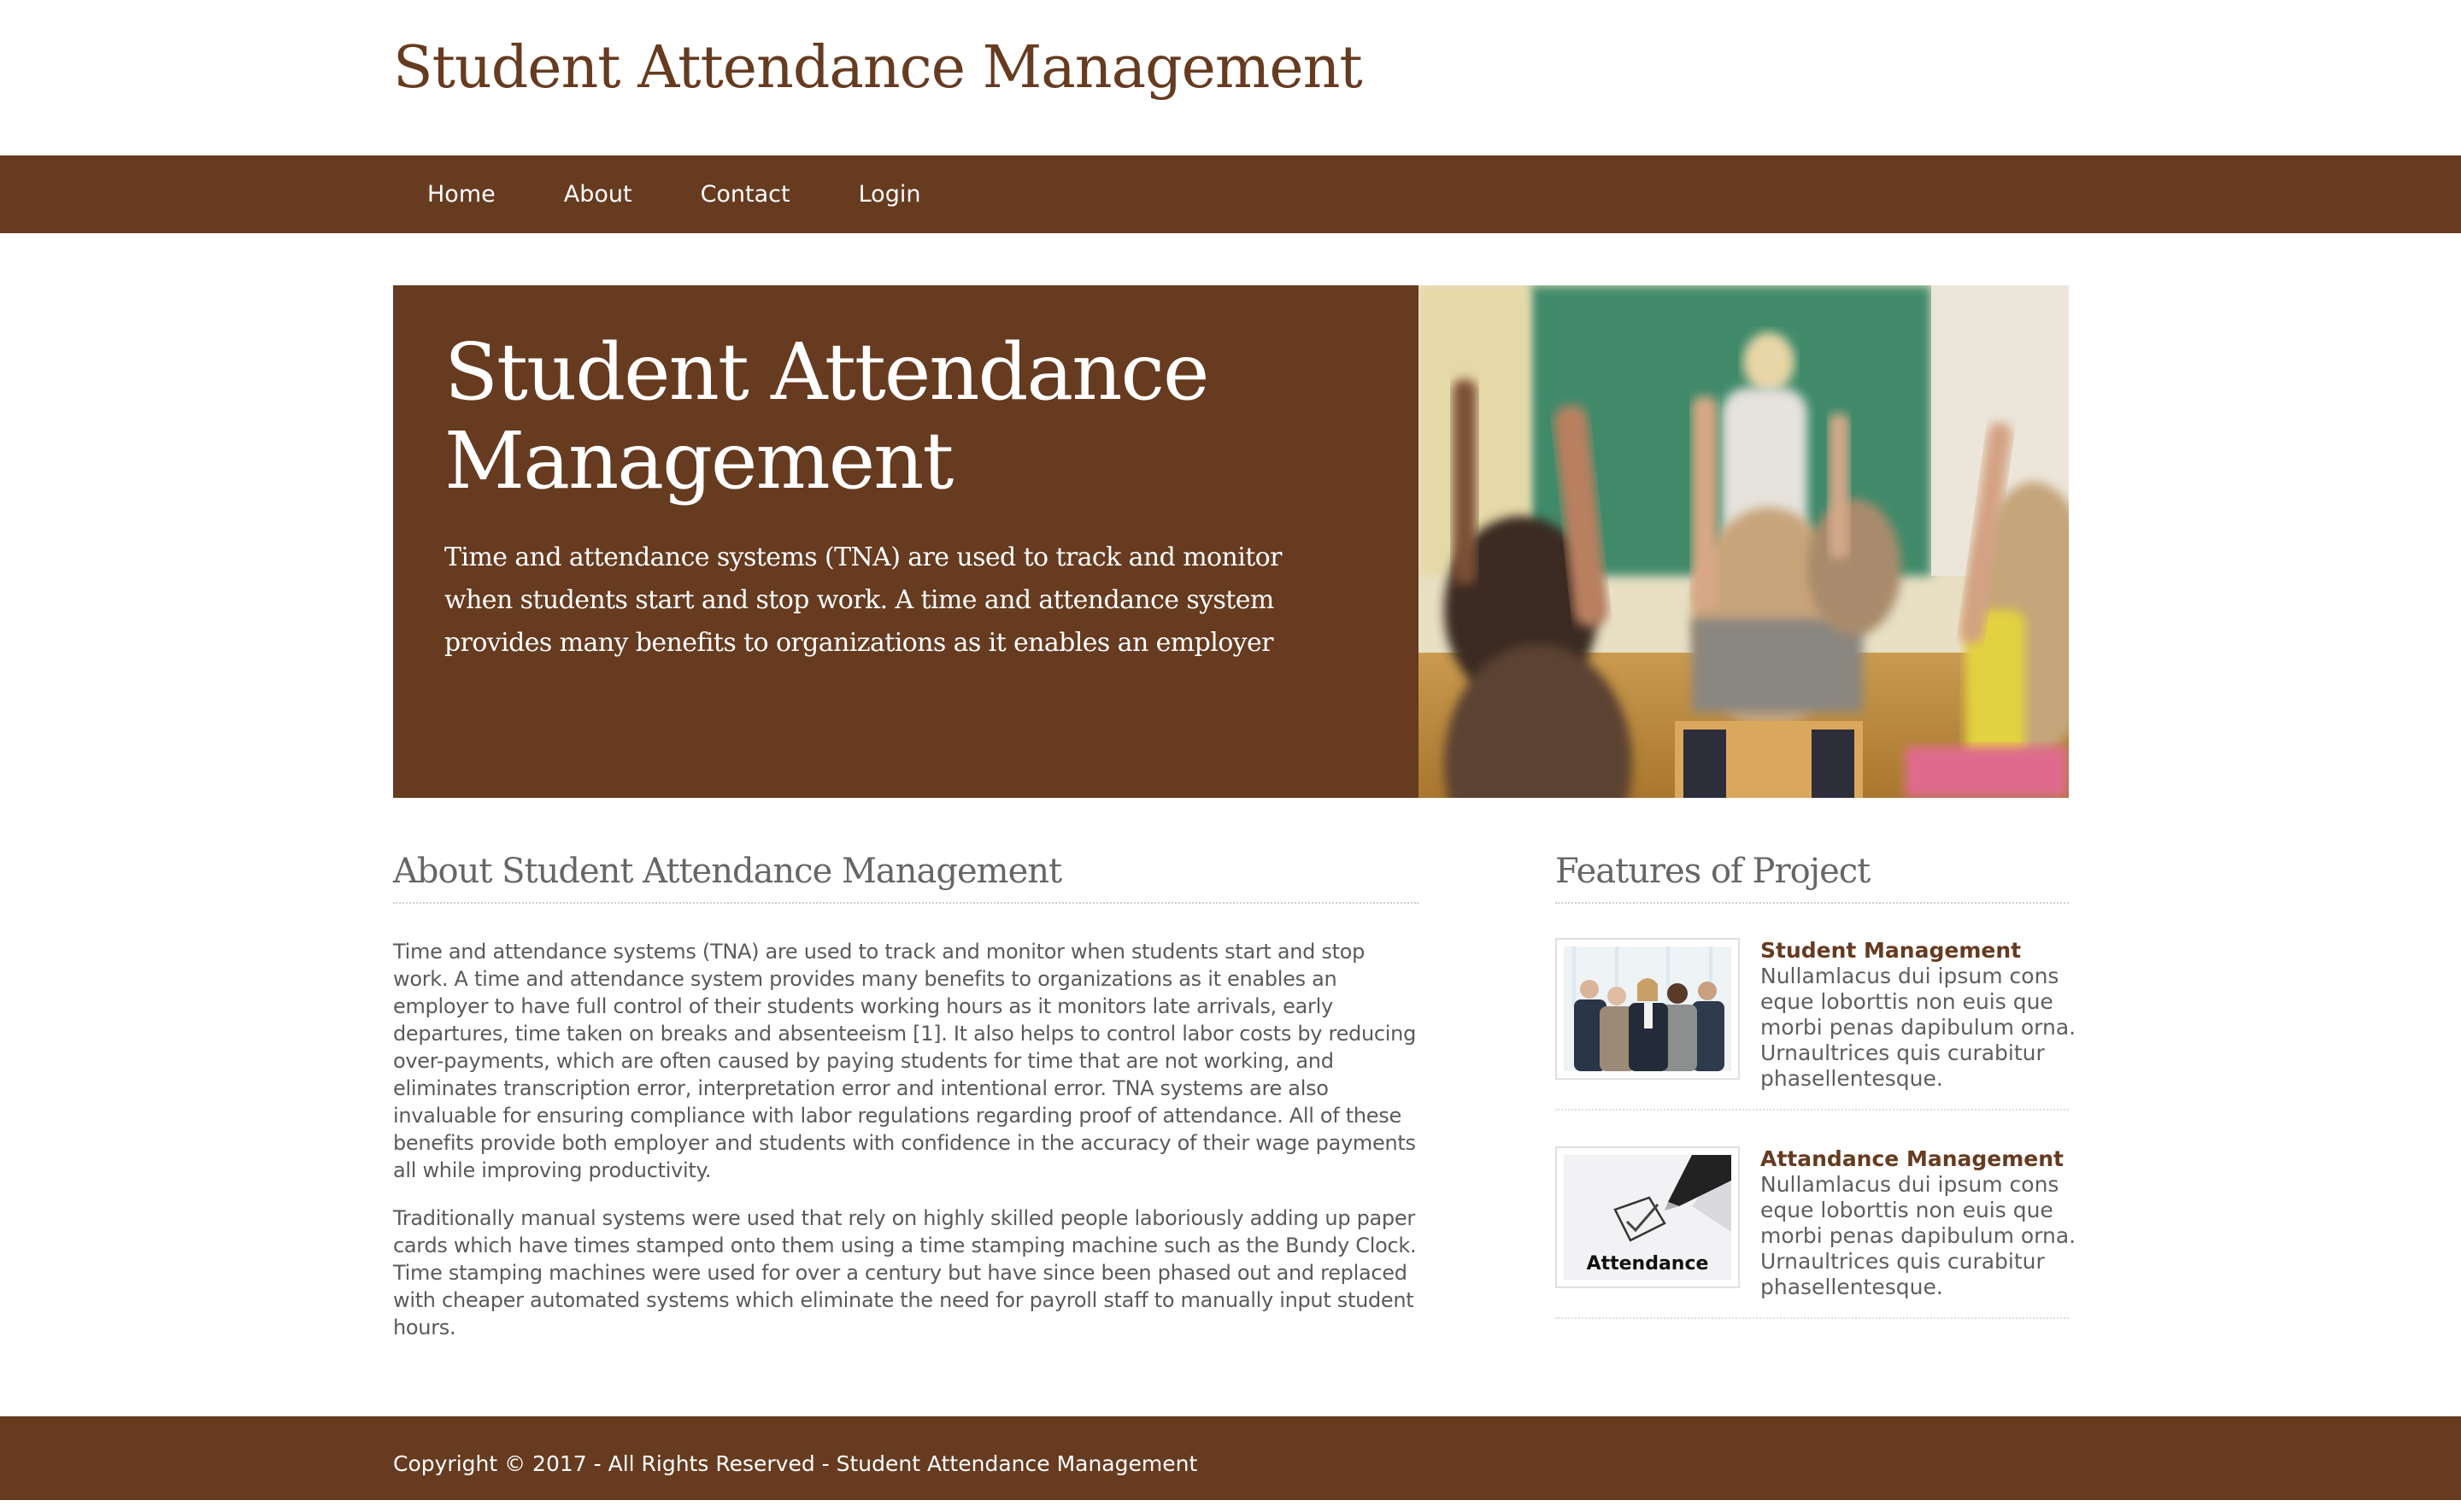 This screenshot has width=2461, height=1512. I want to click on nav-menu: Home About Contact Login, so click(674, 194).